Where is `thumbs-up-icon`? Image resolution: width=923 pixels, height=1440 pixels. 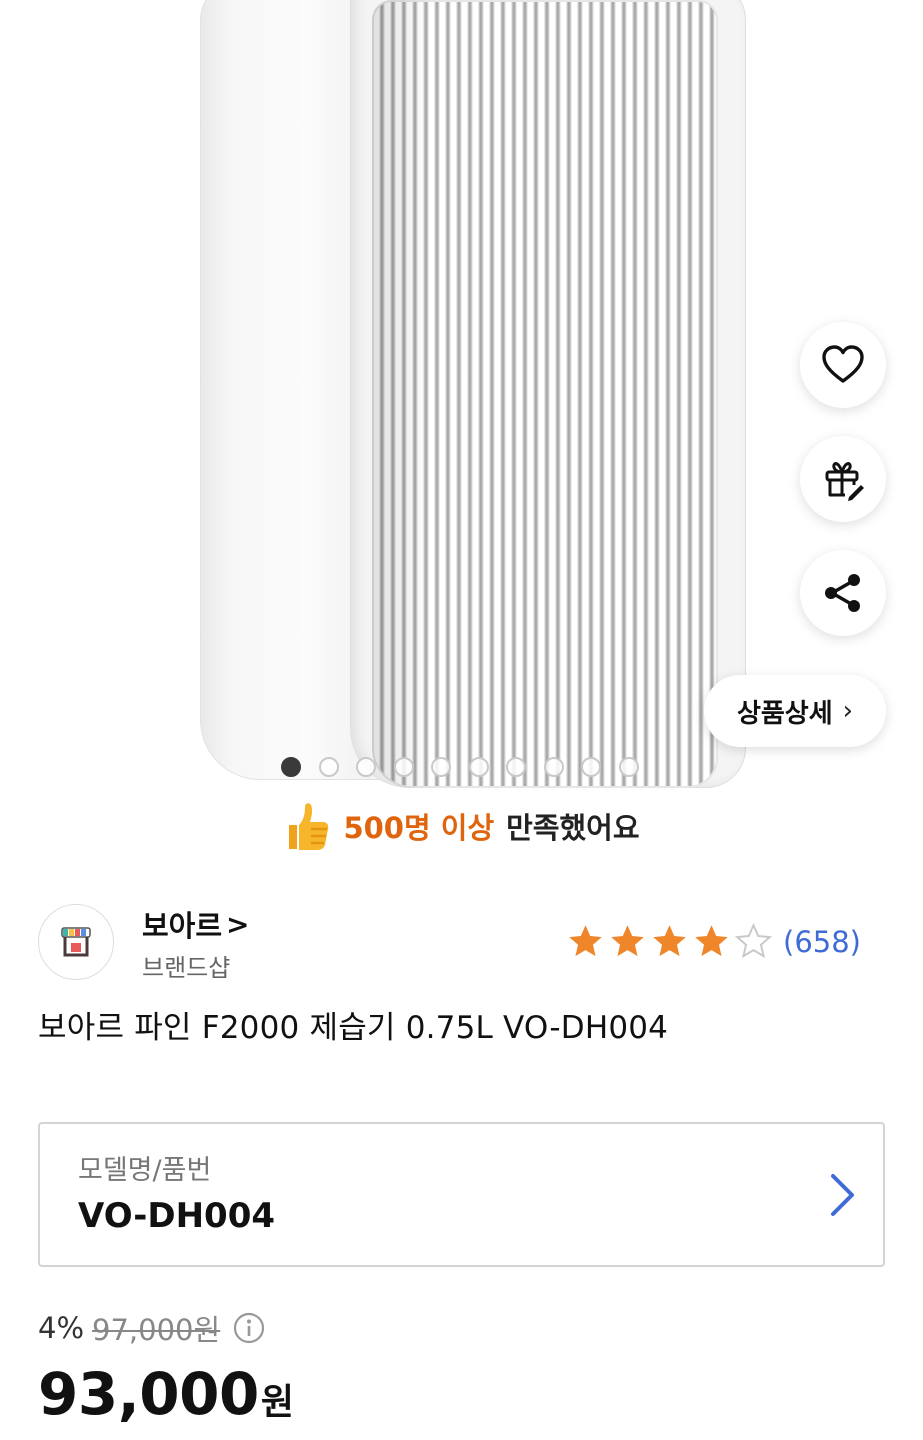
thumbs-up-icon is located at coordinates (309, 826).